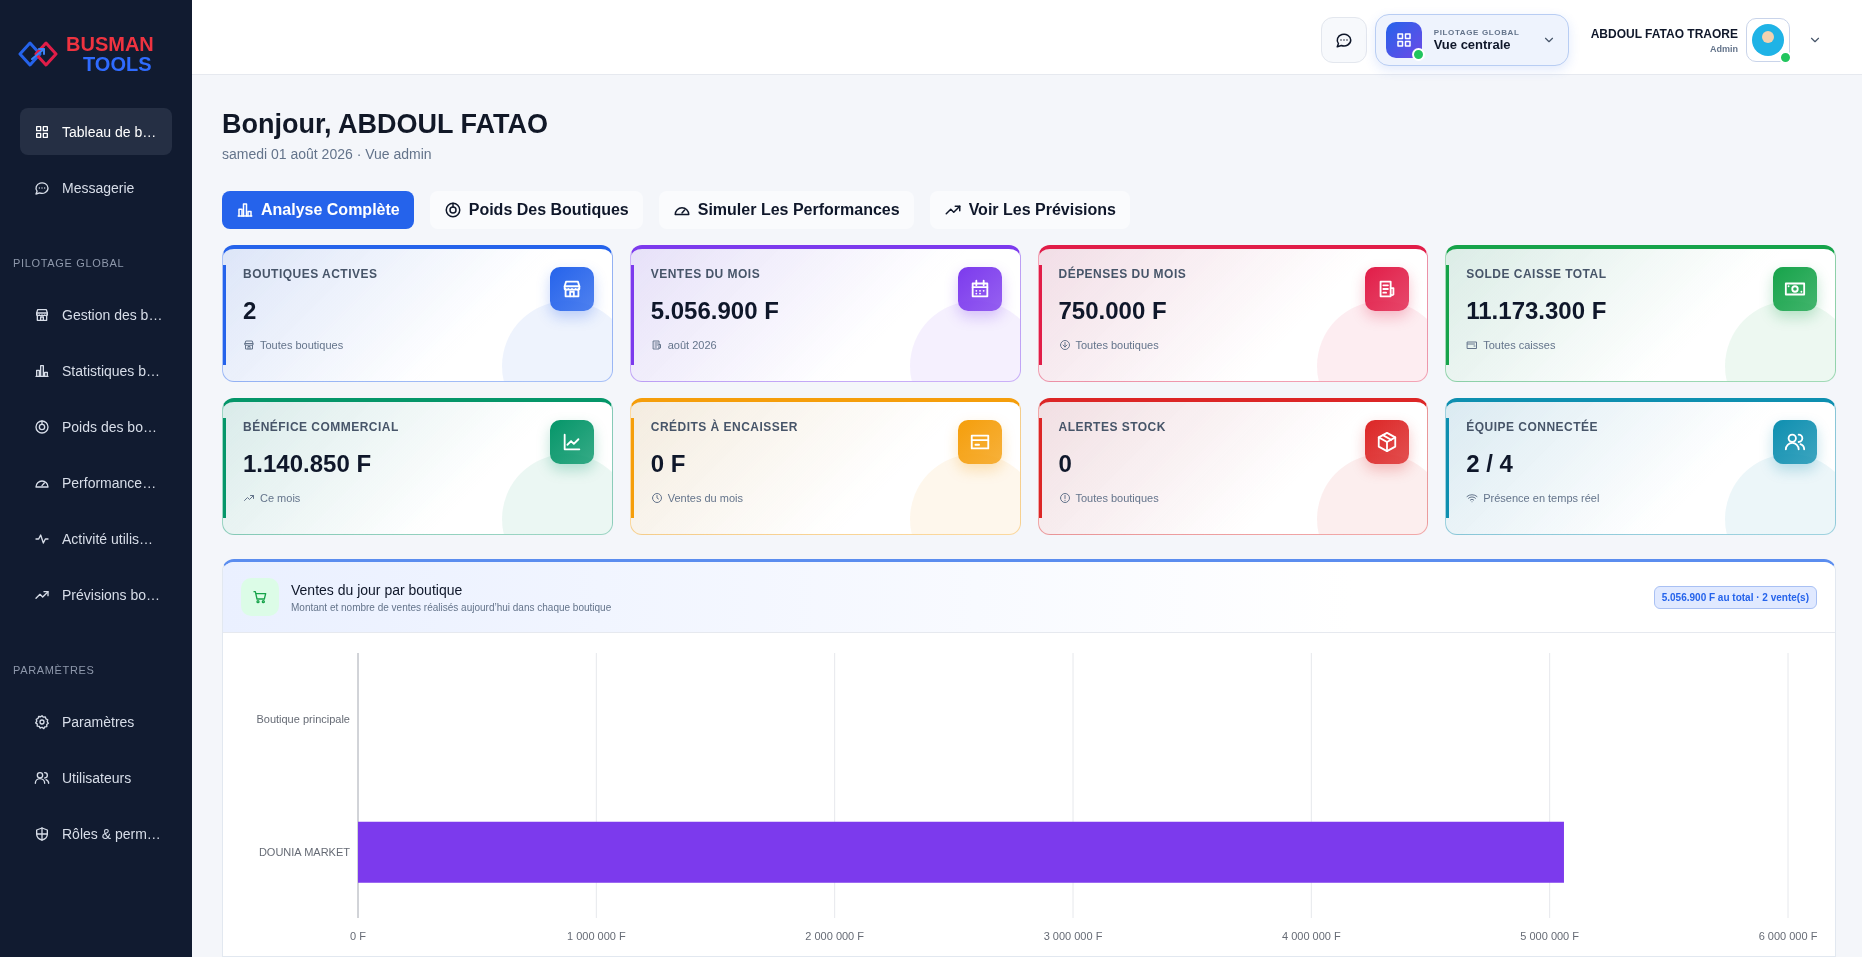 This screenshot has height=957, width=1862. What do you see at coordinates (1065, 464) in the screenshot?
I see `card-value: 0` at bounding box center [1065, 464].